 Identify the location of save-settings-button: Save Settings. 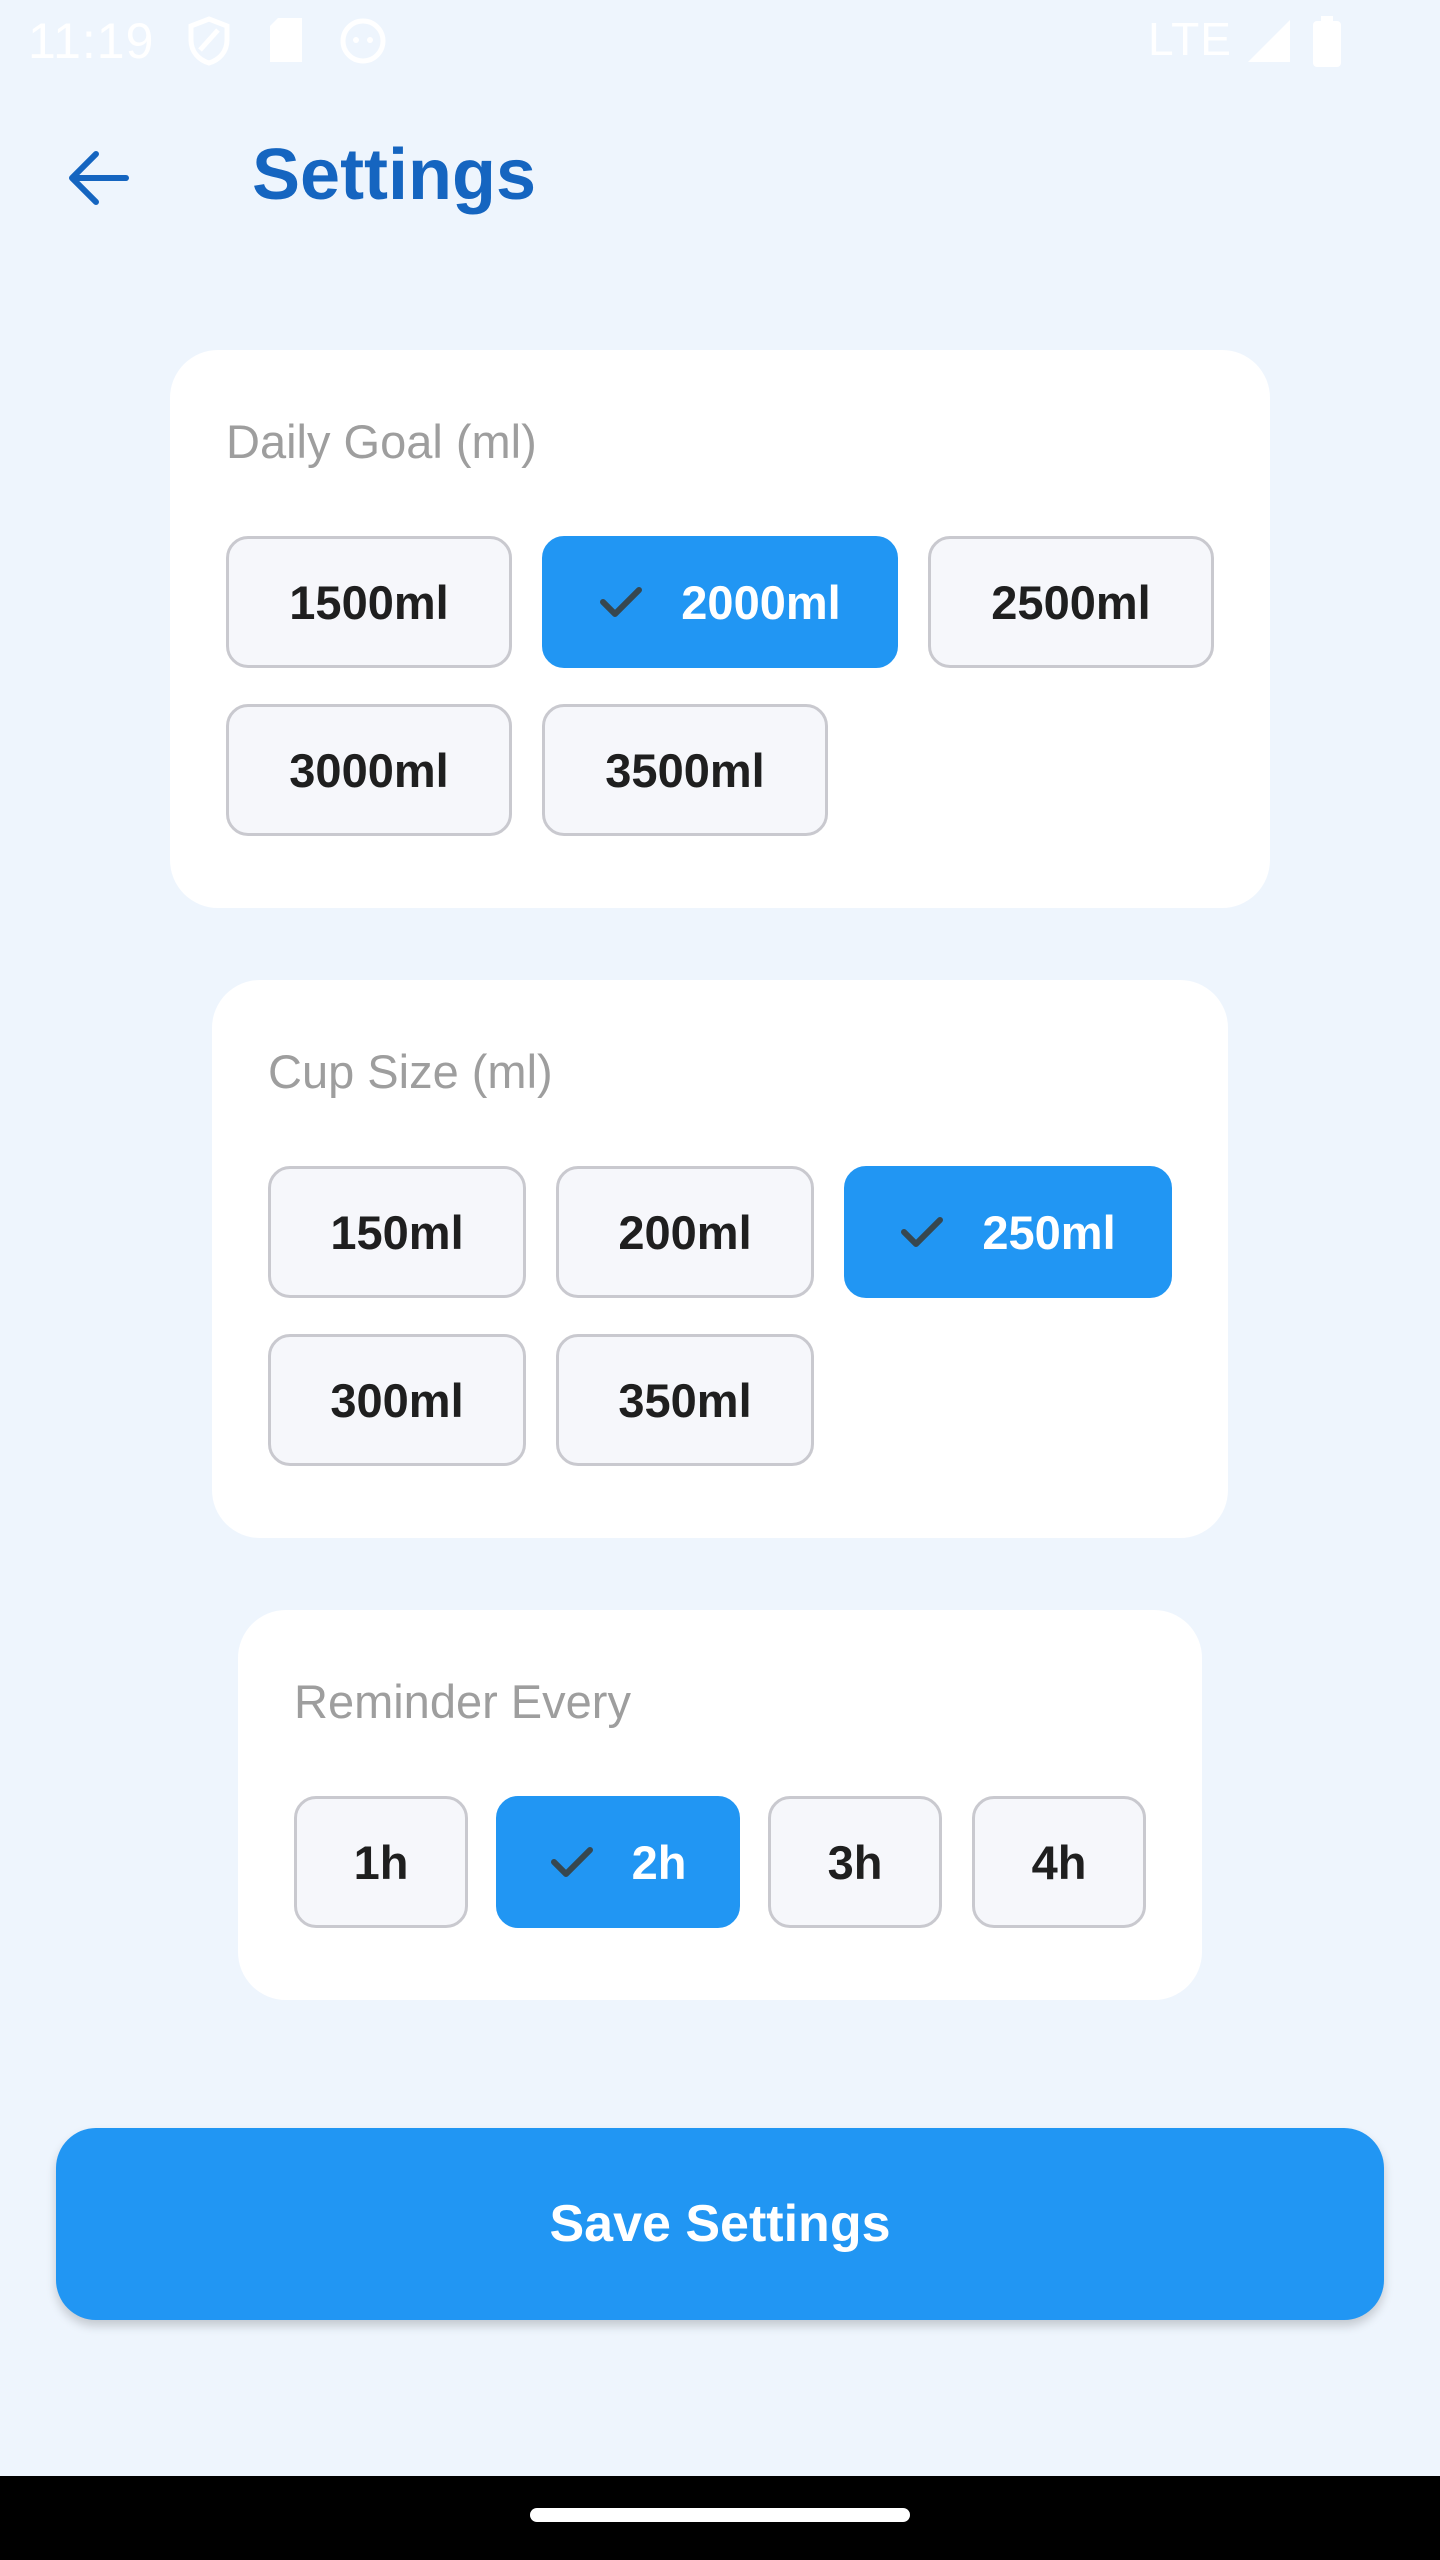
(720, 2224).